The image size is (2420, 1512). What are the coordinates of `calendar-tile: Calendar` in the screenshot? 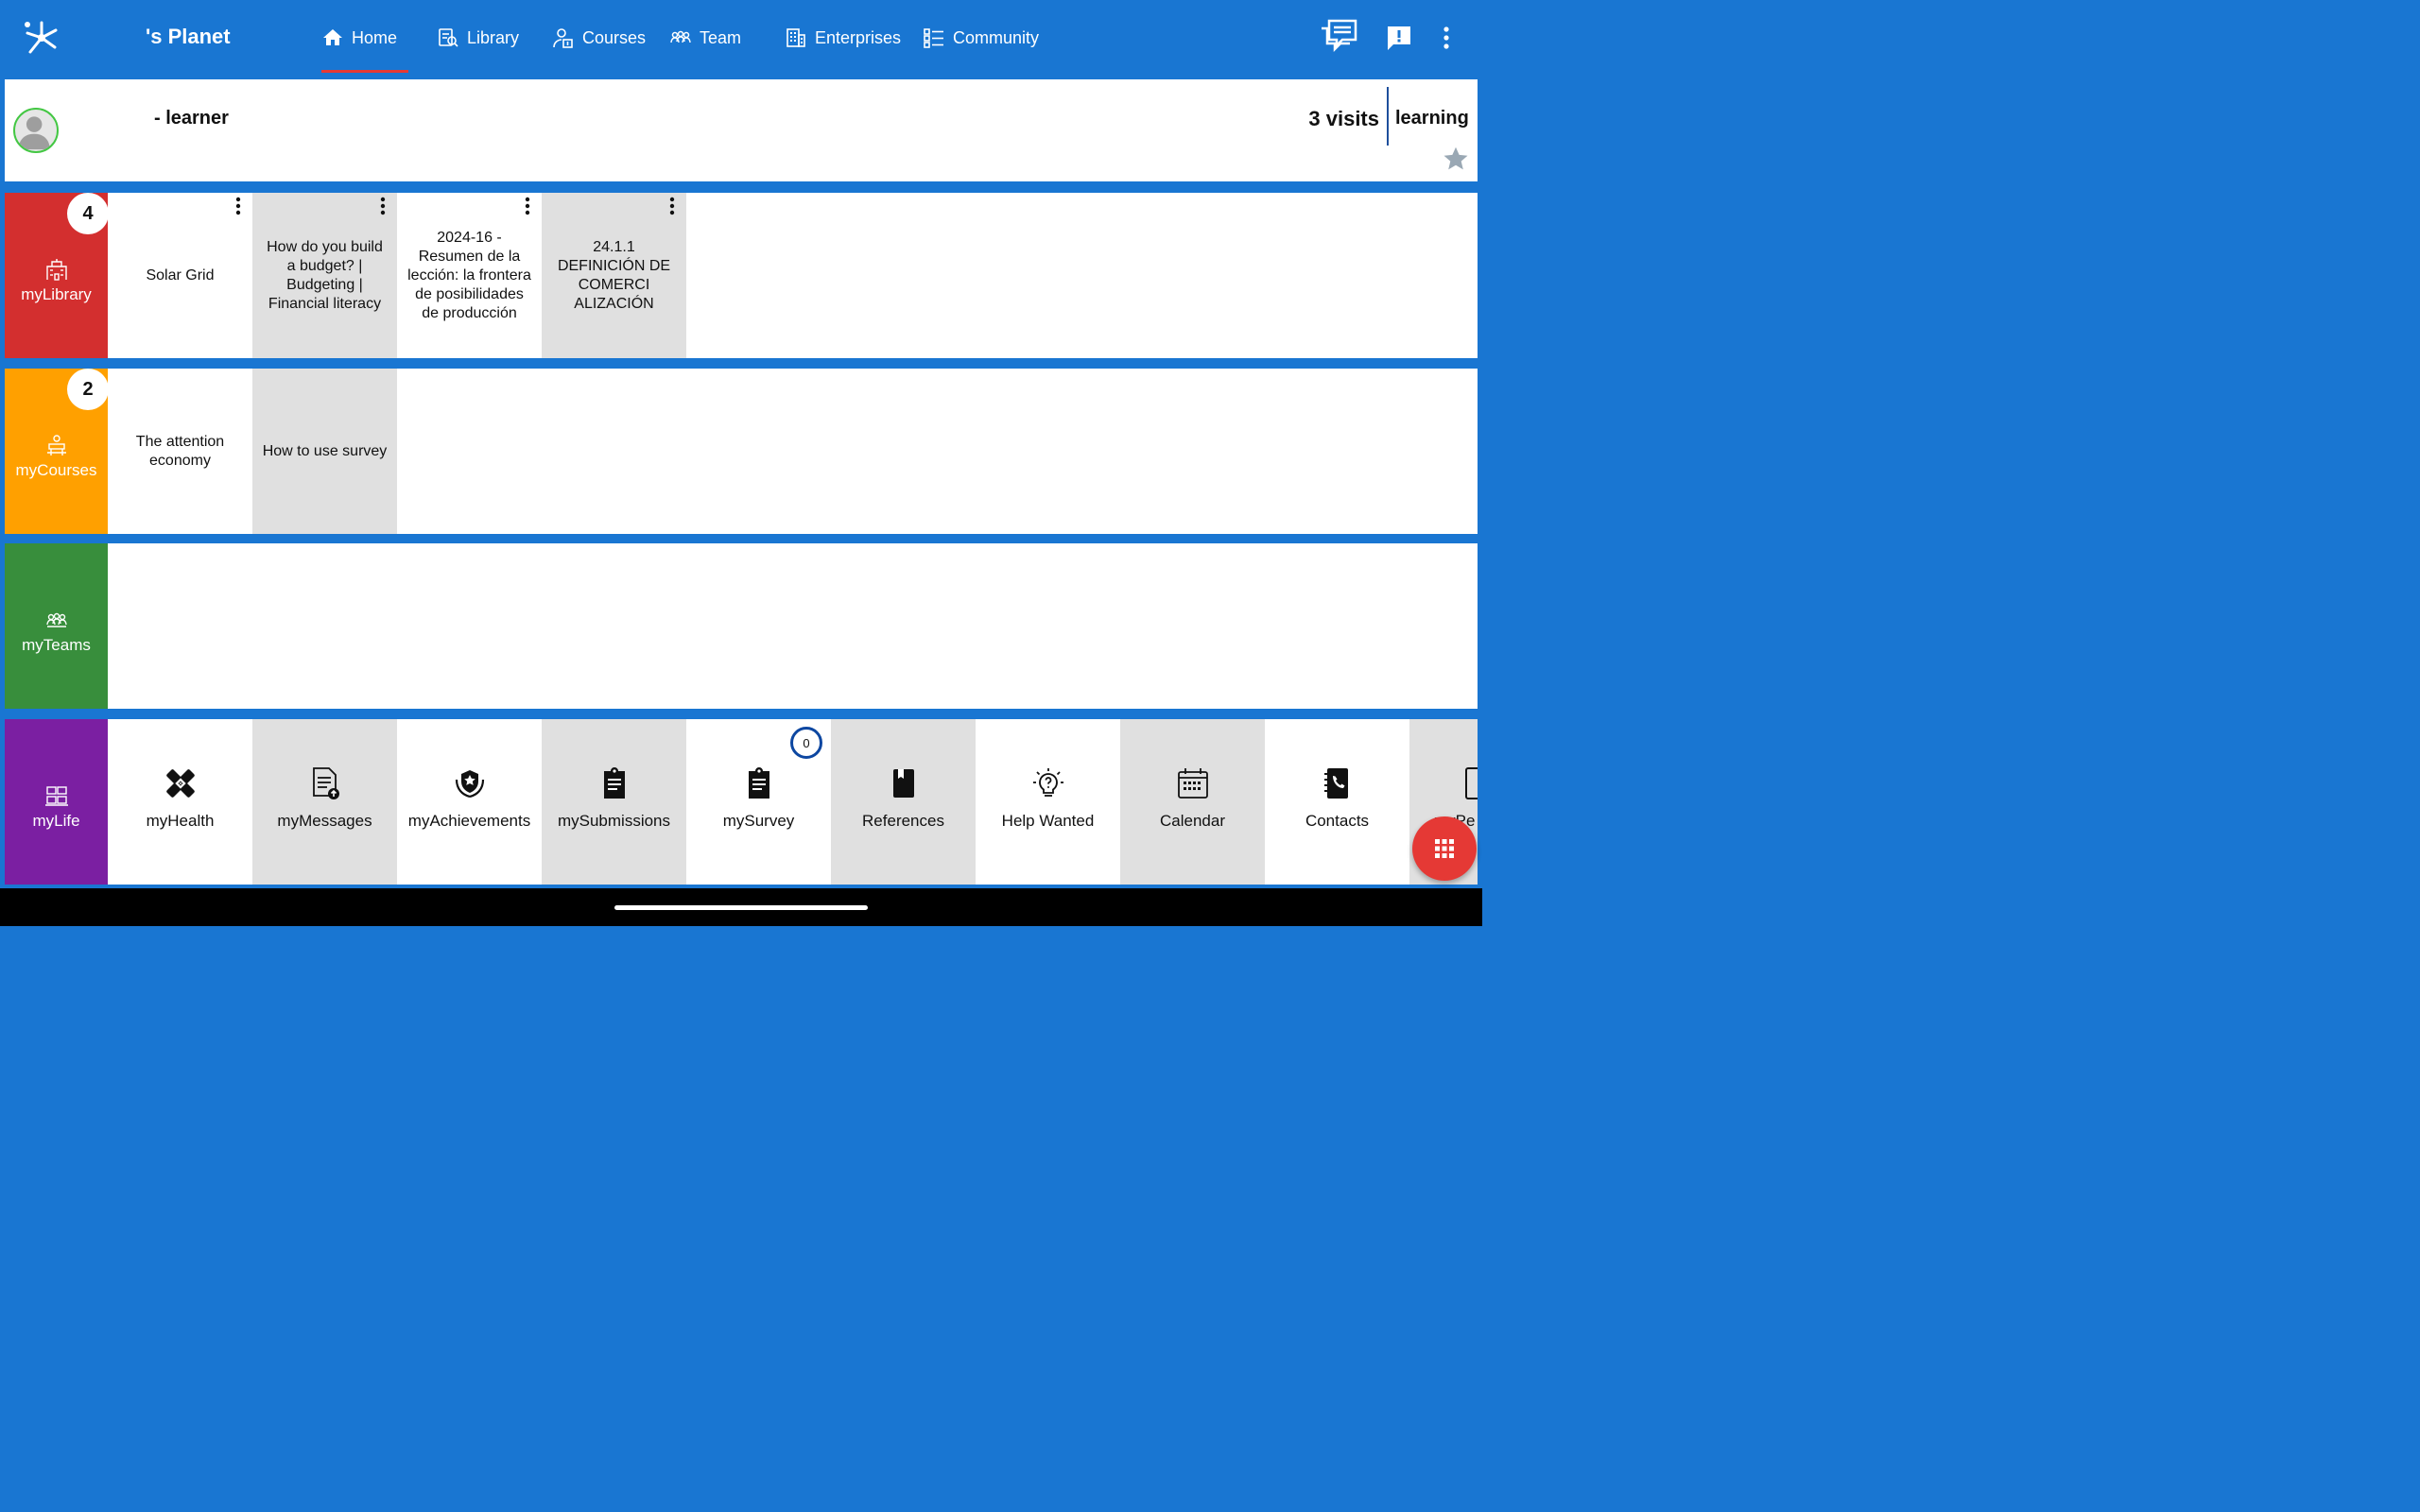 It's located at (1192, 802).